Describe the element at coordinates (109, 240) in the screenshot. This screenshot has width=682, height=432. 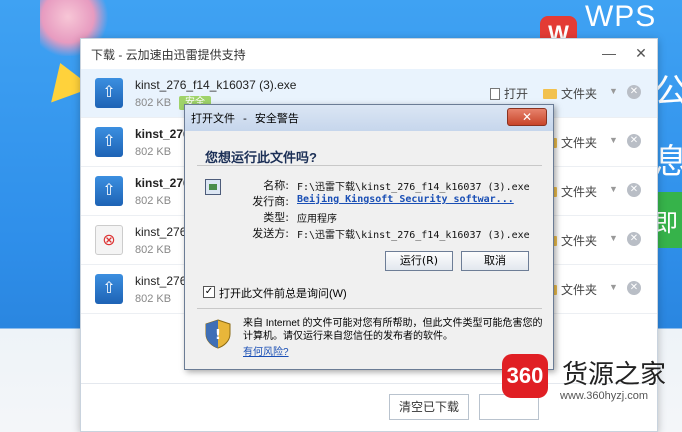
I see `error-file-icon: ⊗` at that location.